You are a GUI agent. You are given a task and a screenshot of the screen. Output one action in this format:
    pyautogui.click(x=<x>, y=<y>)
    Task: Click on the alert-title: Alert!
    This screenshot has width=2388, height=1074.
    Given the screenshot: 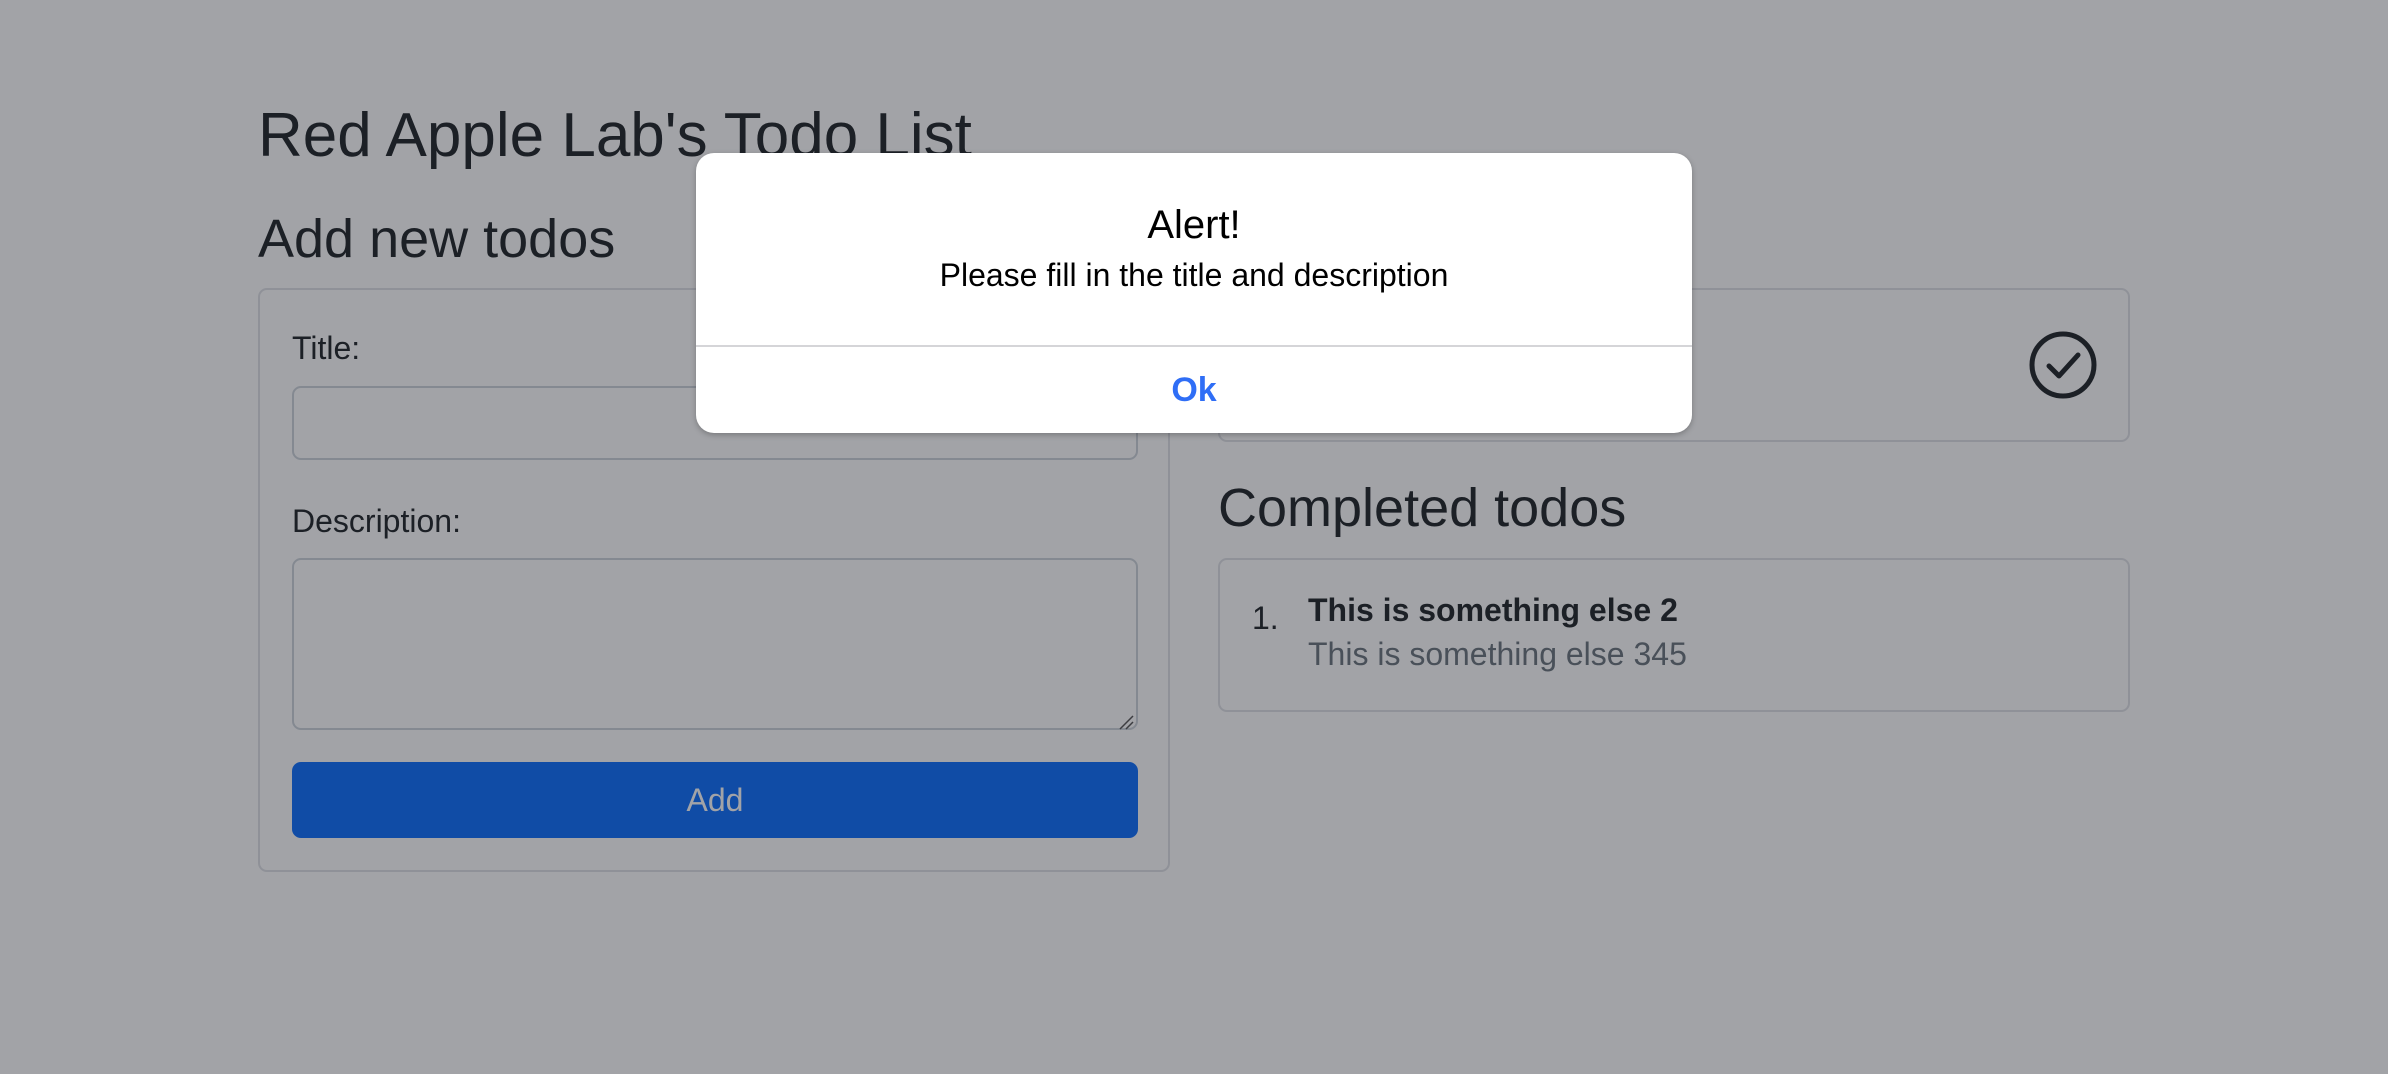 What is the action you would take?
    pyautogui.click(x=1194, y=225)
    